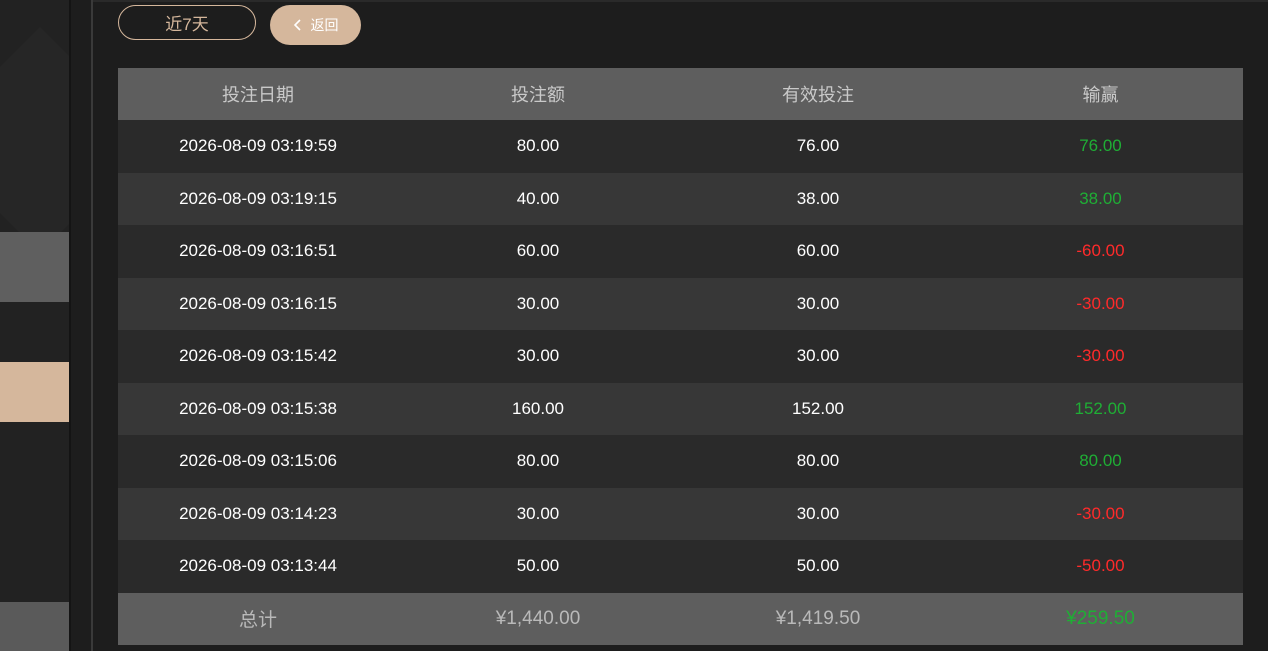 The width and height of the screenshot is (1268, 651). I want to click on table-footer: 总计 ¥1,440.00 ¥1,419.50 ¥259.50, so click(680, 618).